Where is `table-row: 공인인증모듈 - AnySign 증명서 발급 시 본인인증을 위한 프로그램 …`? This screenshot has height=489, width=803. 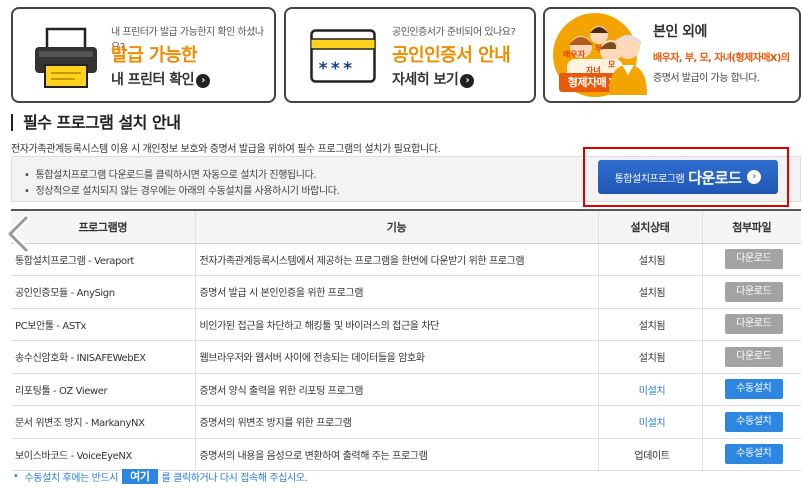 table-row: 공인인증모듈 - AnySign 증명서 발급 시 본인인증을 위한 프로그램 … is located at coordinates (406, 292).